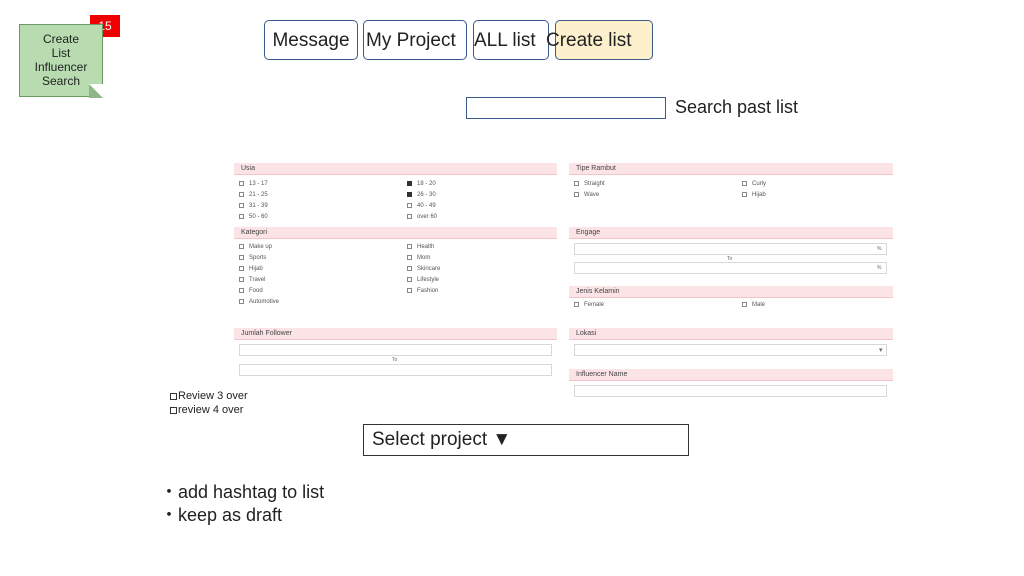 The image size is (1024, 576). I want to click on usia-option: 21 - 25, so click(253, 195).